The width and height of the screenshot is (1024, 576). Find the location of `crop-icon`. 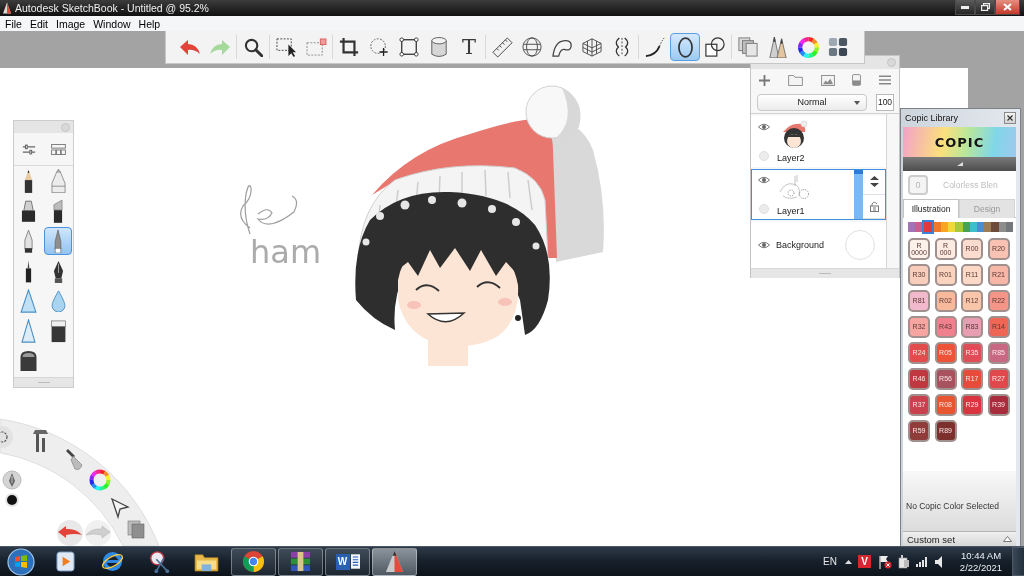

crop-icon is located at coordinates (349, 47).